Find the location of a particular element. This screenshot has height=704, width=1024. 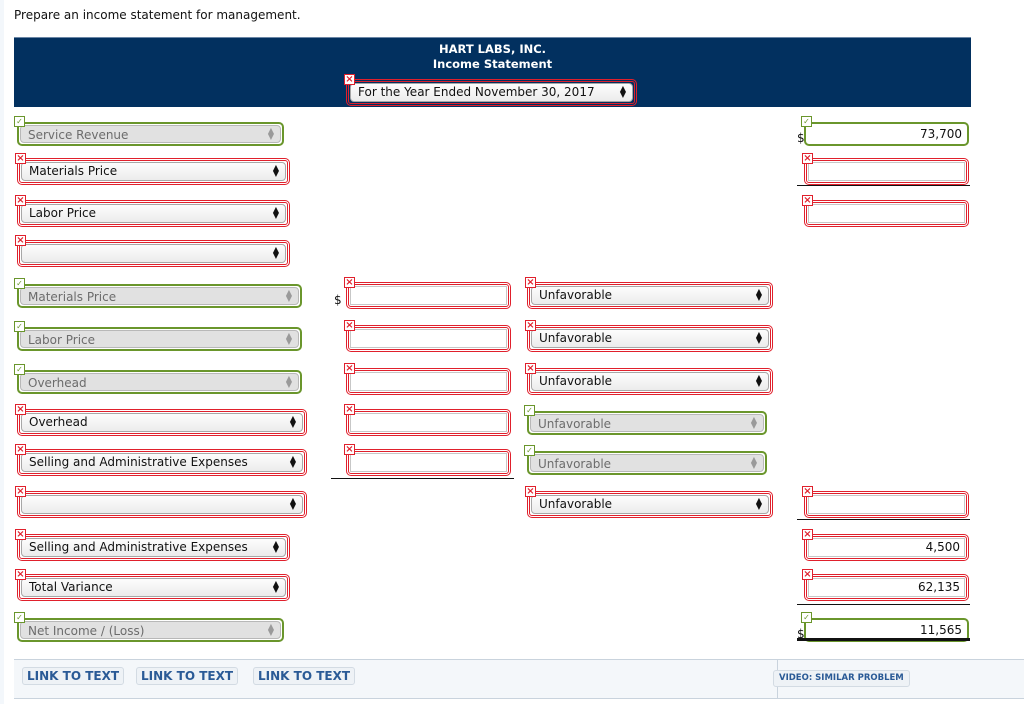

line-item-label-select-value: Overhead is located at coordinates (58, 422).